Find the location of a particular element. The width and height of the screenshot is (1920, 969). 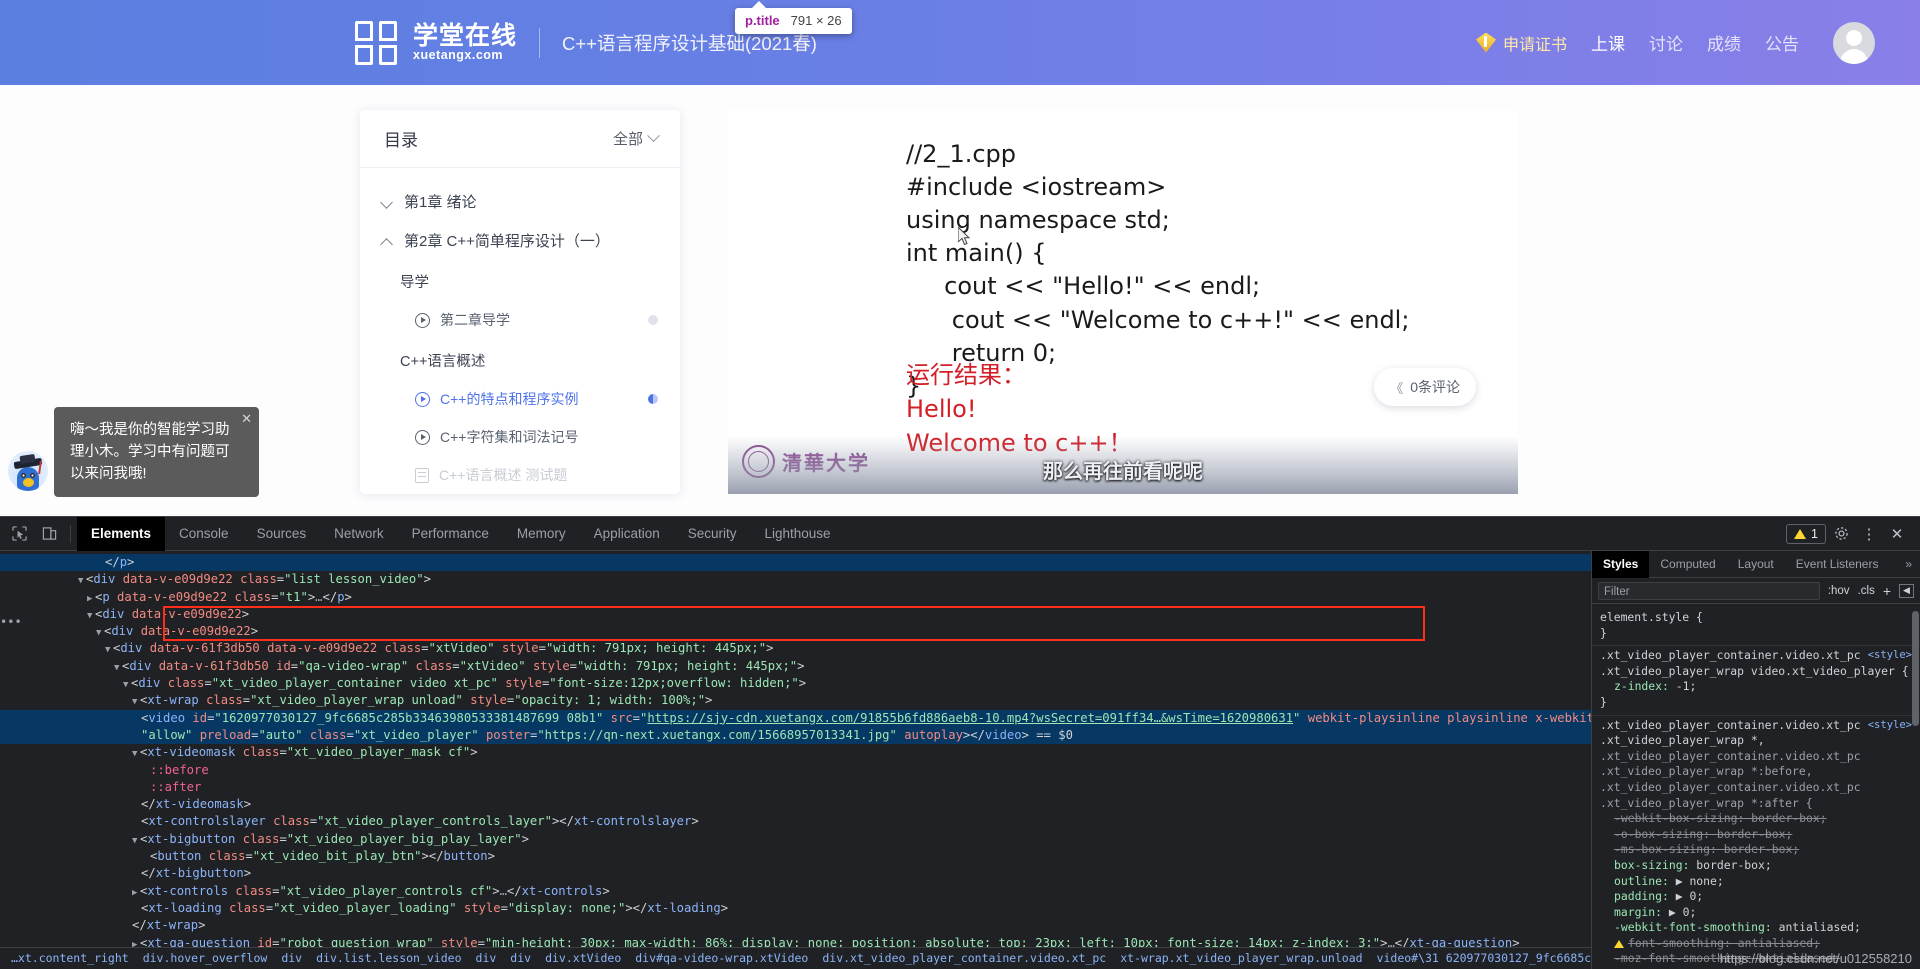

tab-application: Application is located at coordinates (627, 534).